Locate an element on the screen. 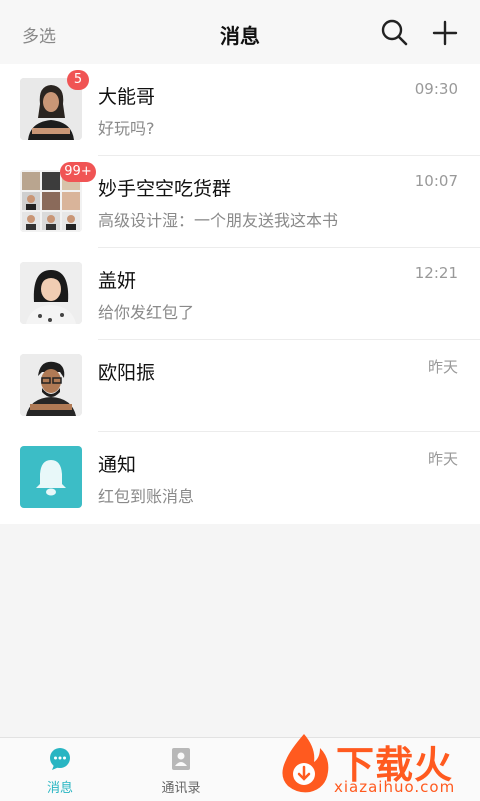  tab-messages-label: 消息 is located at coordinates (59, 788).